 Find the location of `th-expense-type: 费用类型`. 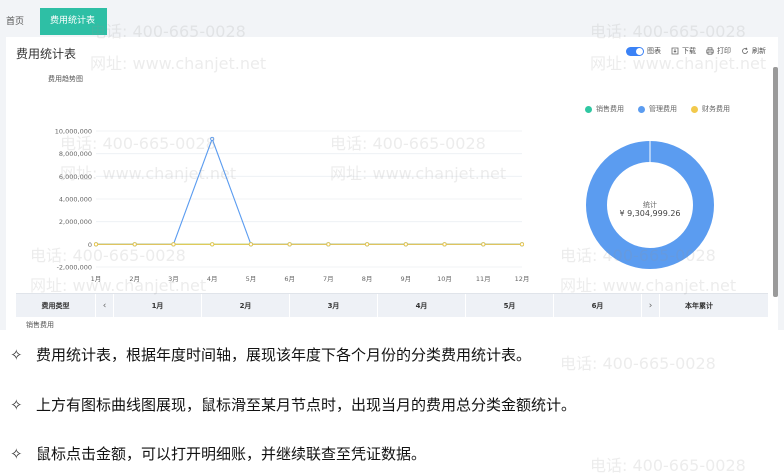

th-expense-type: 费用类型 is located at coordinates (56, 305).